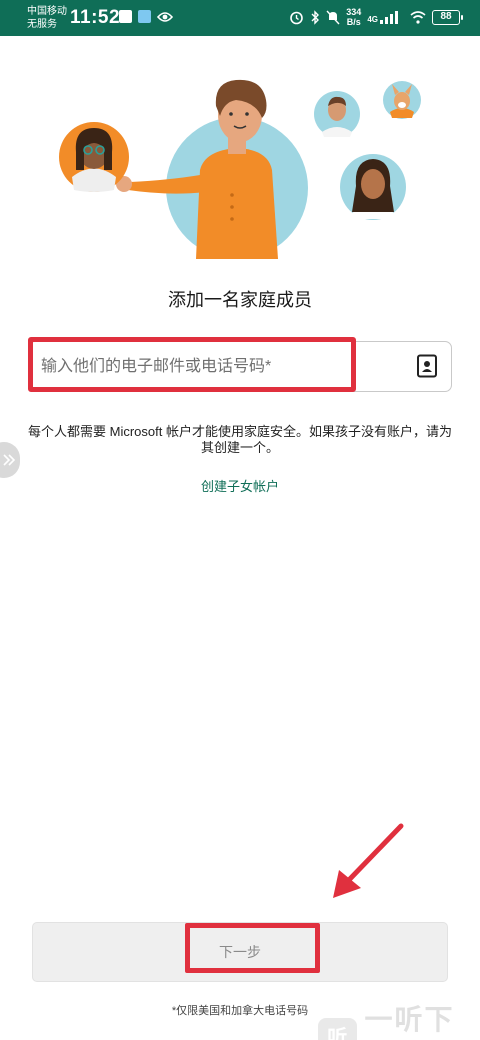 This screenshot has height=1040, width=480. What do you see at coordinates (47, 11) in the screenshot?
I see `carrier-name: 中国移动` at bounding box center [47, 11].